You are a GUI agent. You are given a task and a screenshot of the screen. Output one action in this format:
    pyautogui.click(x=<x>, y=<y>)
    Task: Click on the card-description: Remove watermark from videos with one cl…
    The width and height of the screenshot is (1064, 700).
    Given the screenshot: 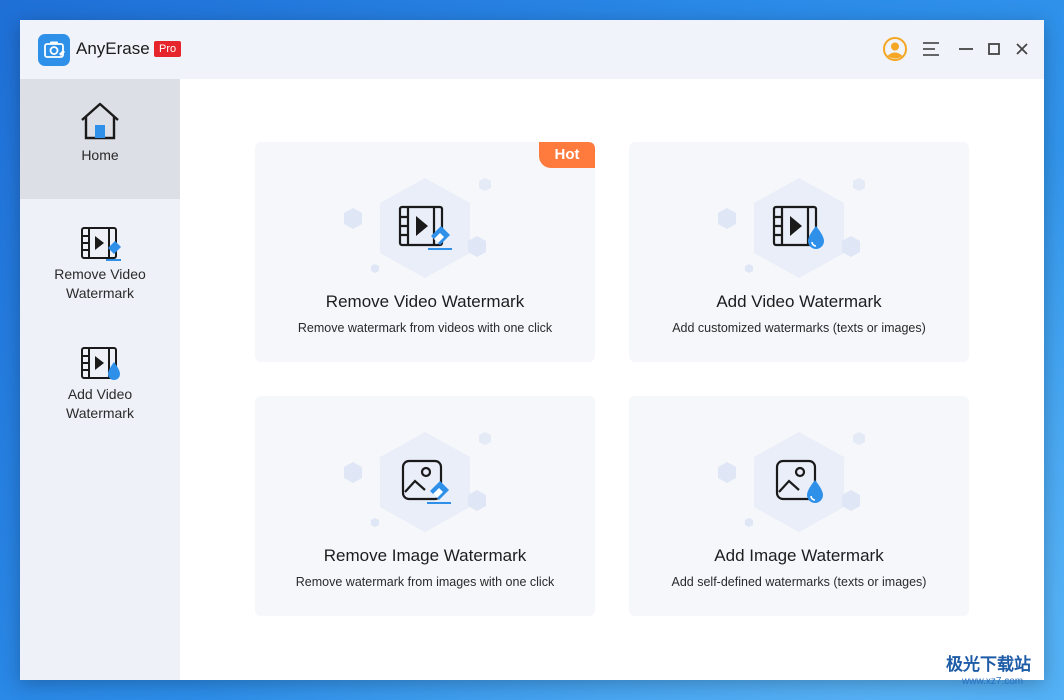 What is the action you would take?
    pyautogui.click(x=425, y=328)
    